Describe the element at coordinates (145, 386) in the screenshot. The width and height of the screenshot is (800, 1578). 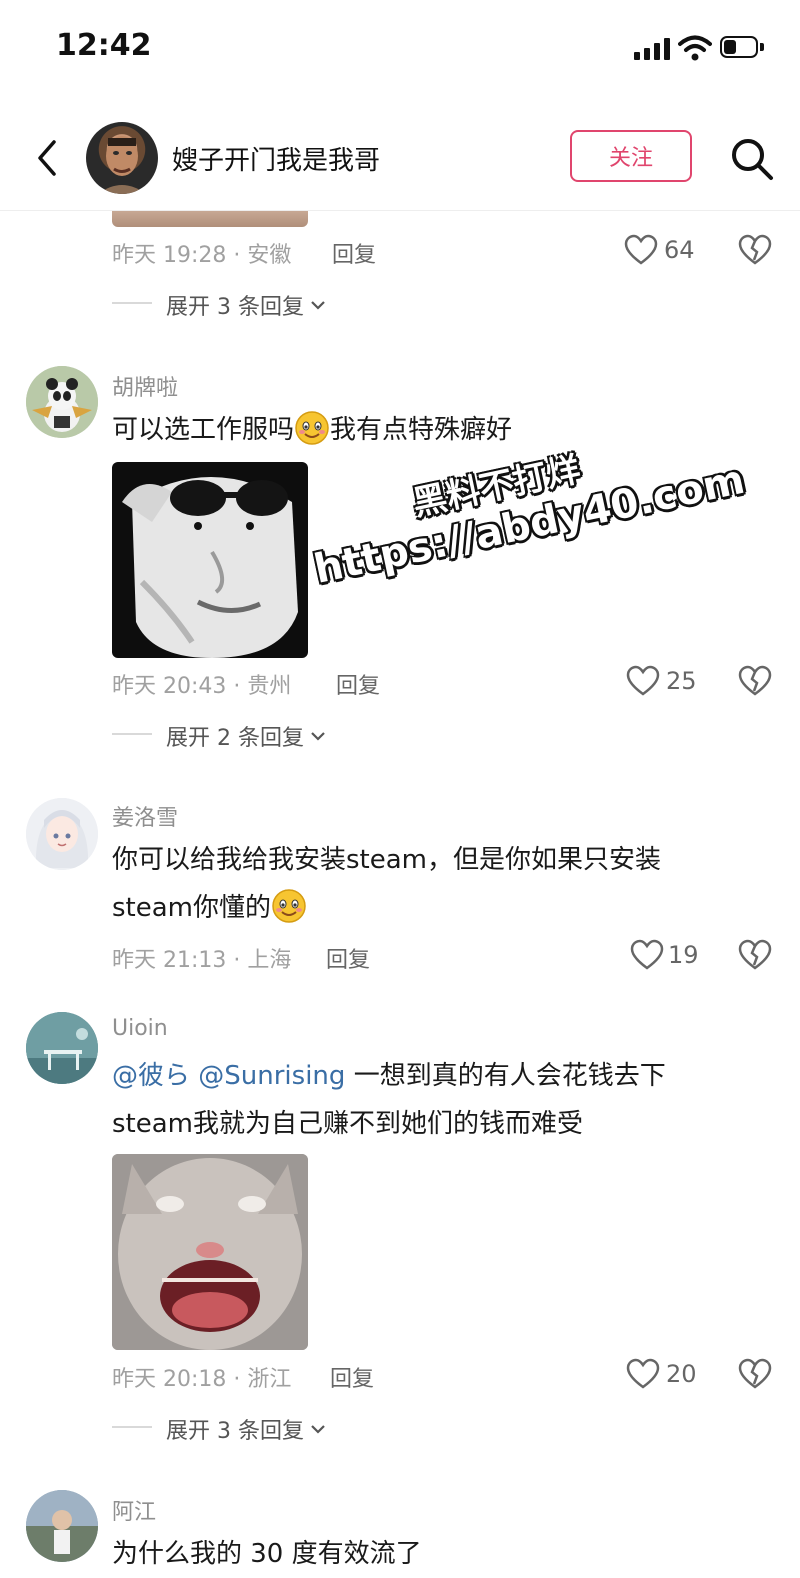
I see `commenter-name: 胡牌啦` at that location.